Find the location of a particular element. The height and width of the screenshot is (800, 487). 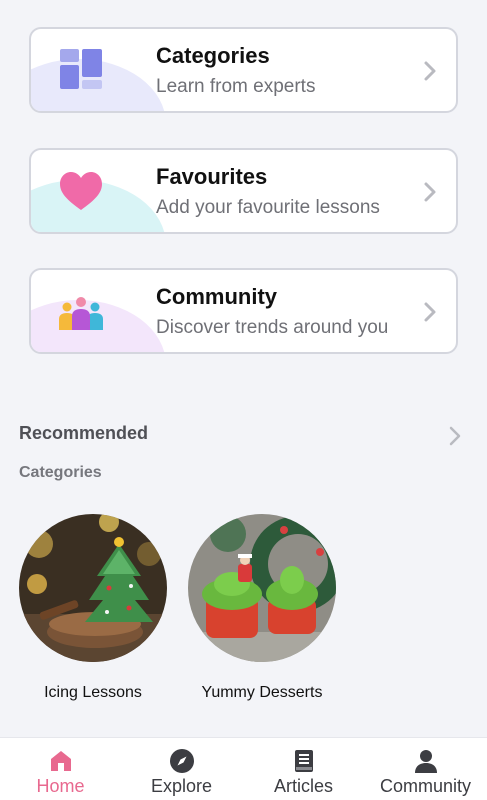

card-subtitle: Add your favourite lessons is located at coordinates (268, 207).